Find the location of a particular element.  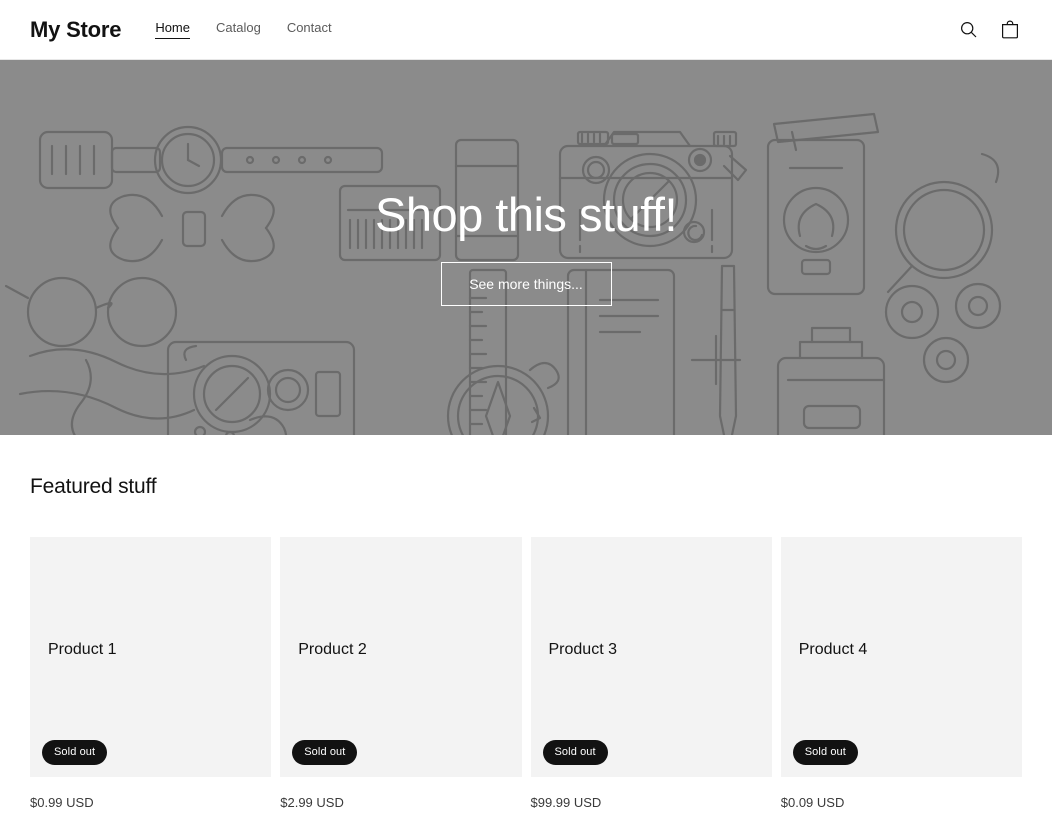

product-card: Product 1 Sold out $0.99 USD is located at coordinates (151, 673).